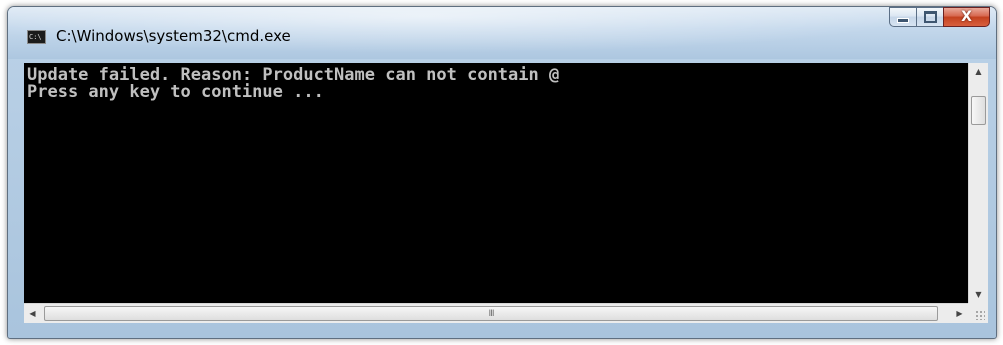 The width and height of the screenshot is (1003, 345). I want to click on close-button: X, so click(966, 17).